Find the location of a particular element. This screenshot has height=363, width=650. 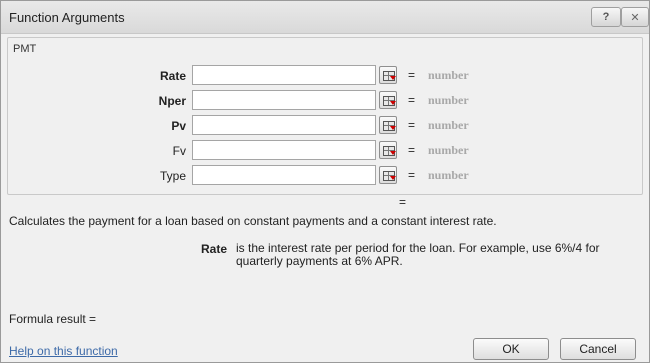

argument-row-nper: Nper = number is located at coordinates (325, 101).